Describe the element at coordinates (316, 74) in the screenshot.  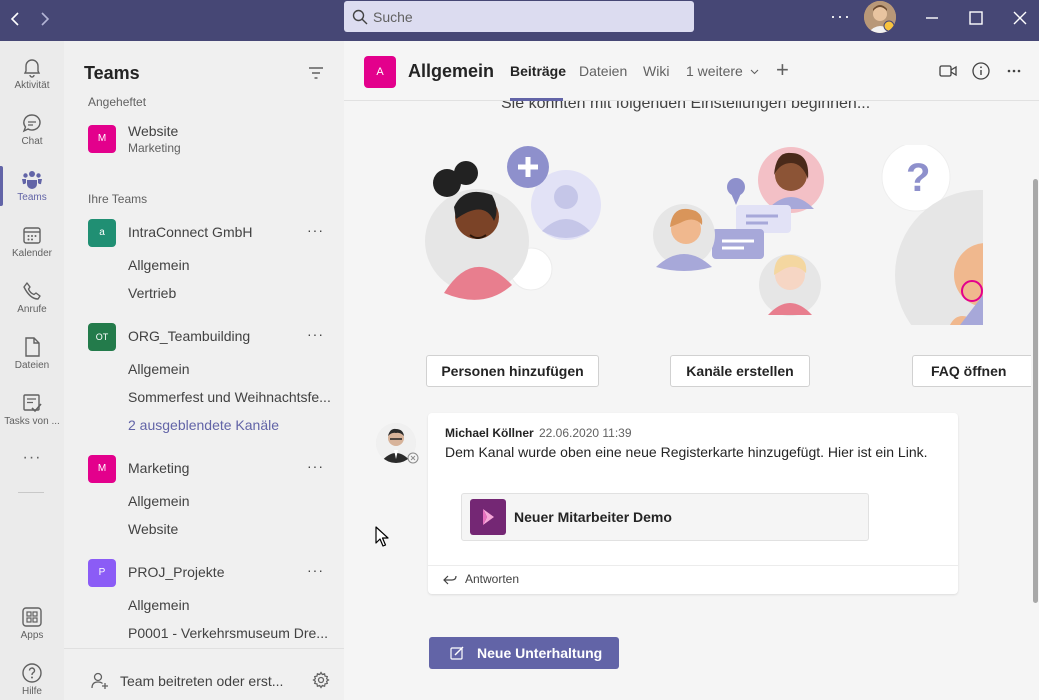
I see `filter-icon` at that location.